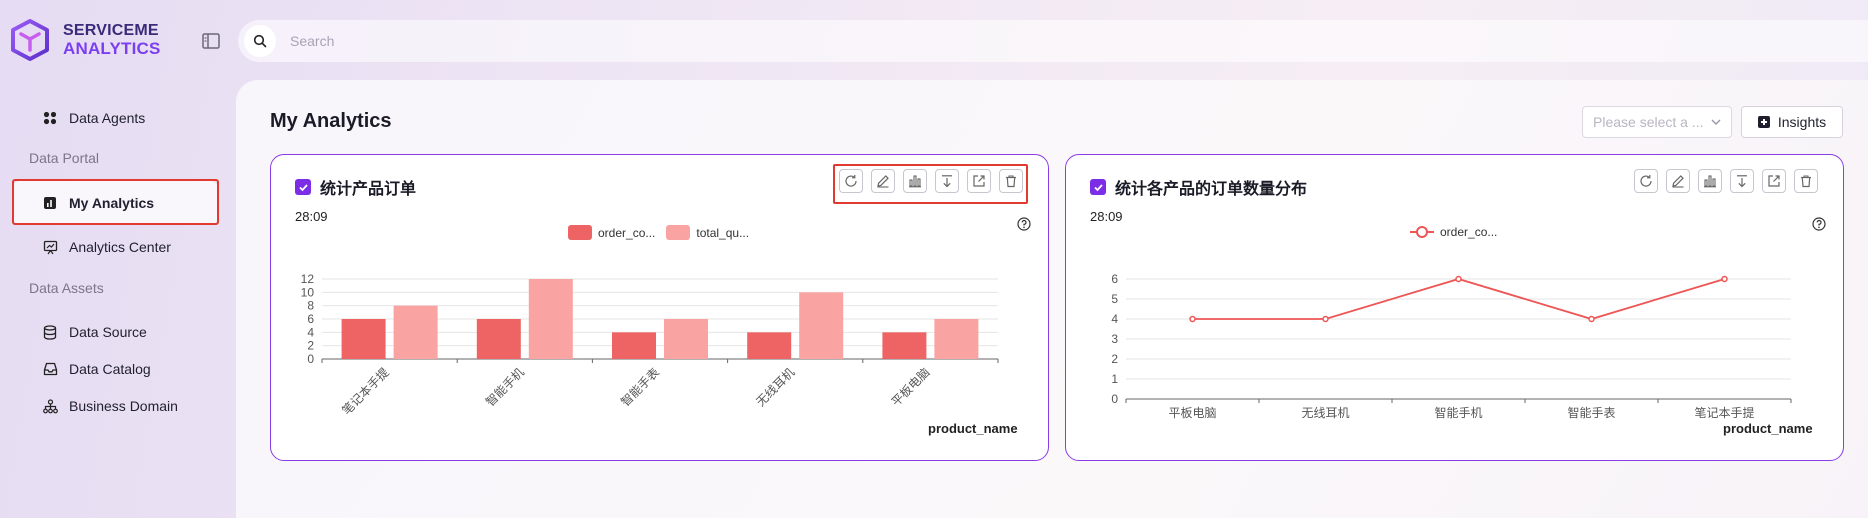 The image size is (1868, 518). What do you see at coordinates (110, 369) in the screenshot?
I see `sidebar-item-label: Data Catalog` at bounding box center [110, 369].